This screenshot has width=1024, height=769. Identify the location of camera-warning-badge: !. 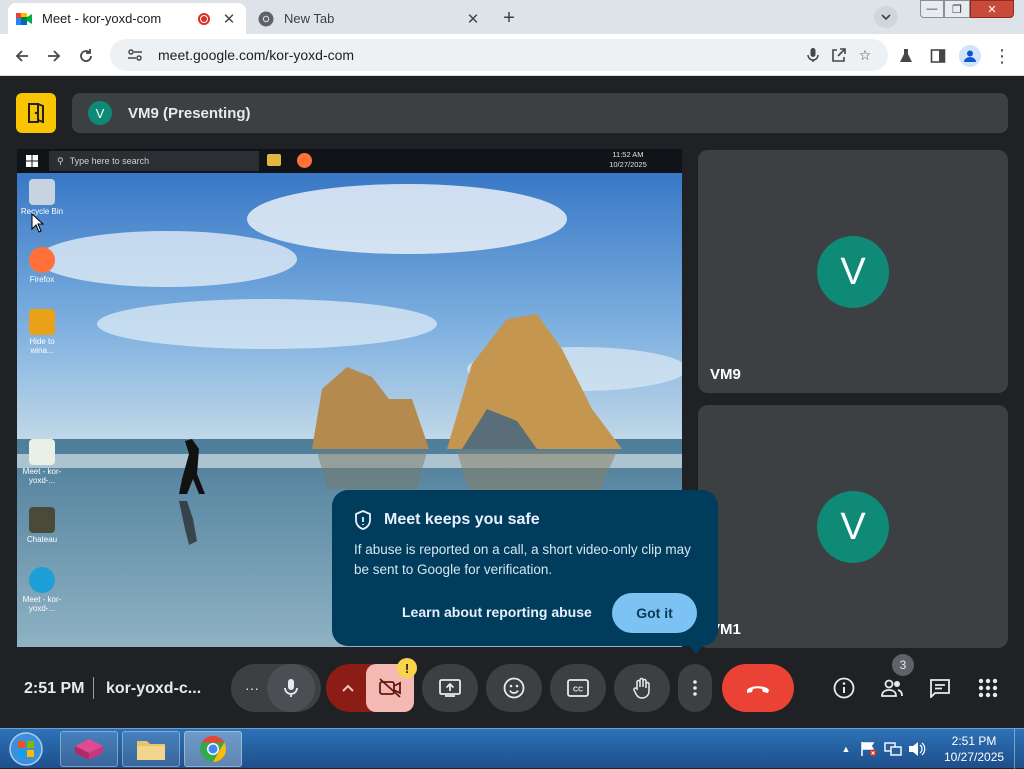
(407, 668).